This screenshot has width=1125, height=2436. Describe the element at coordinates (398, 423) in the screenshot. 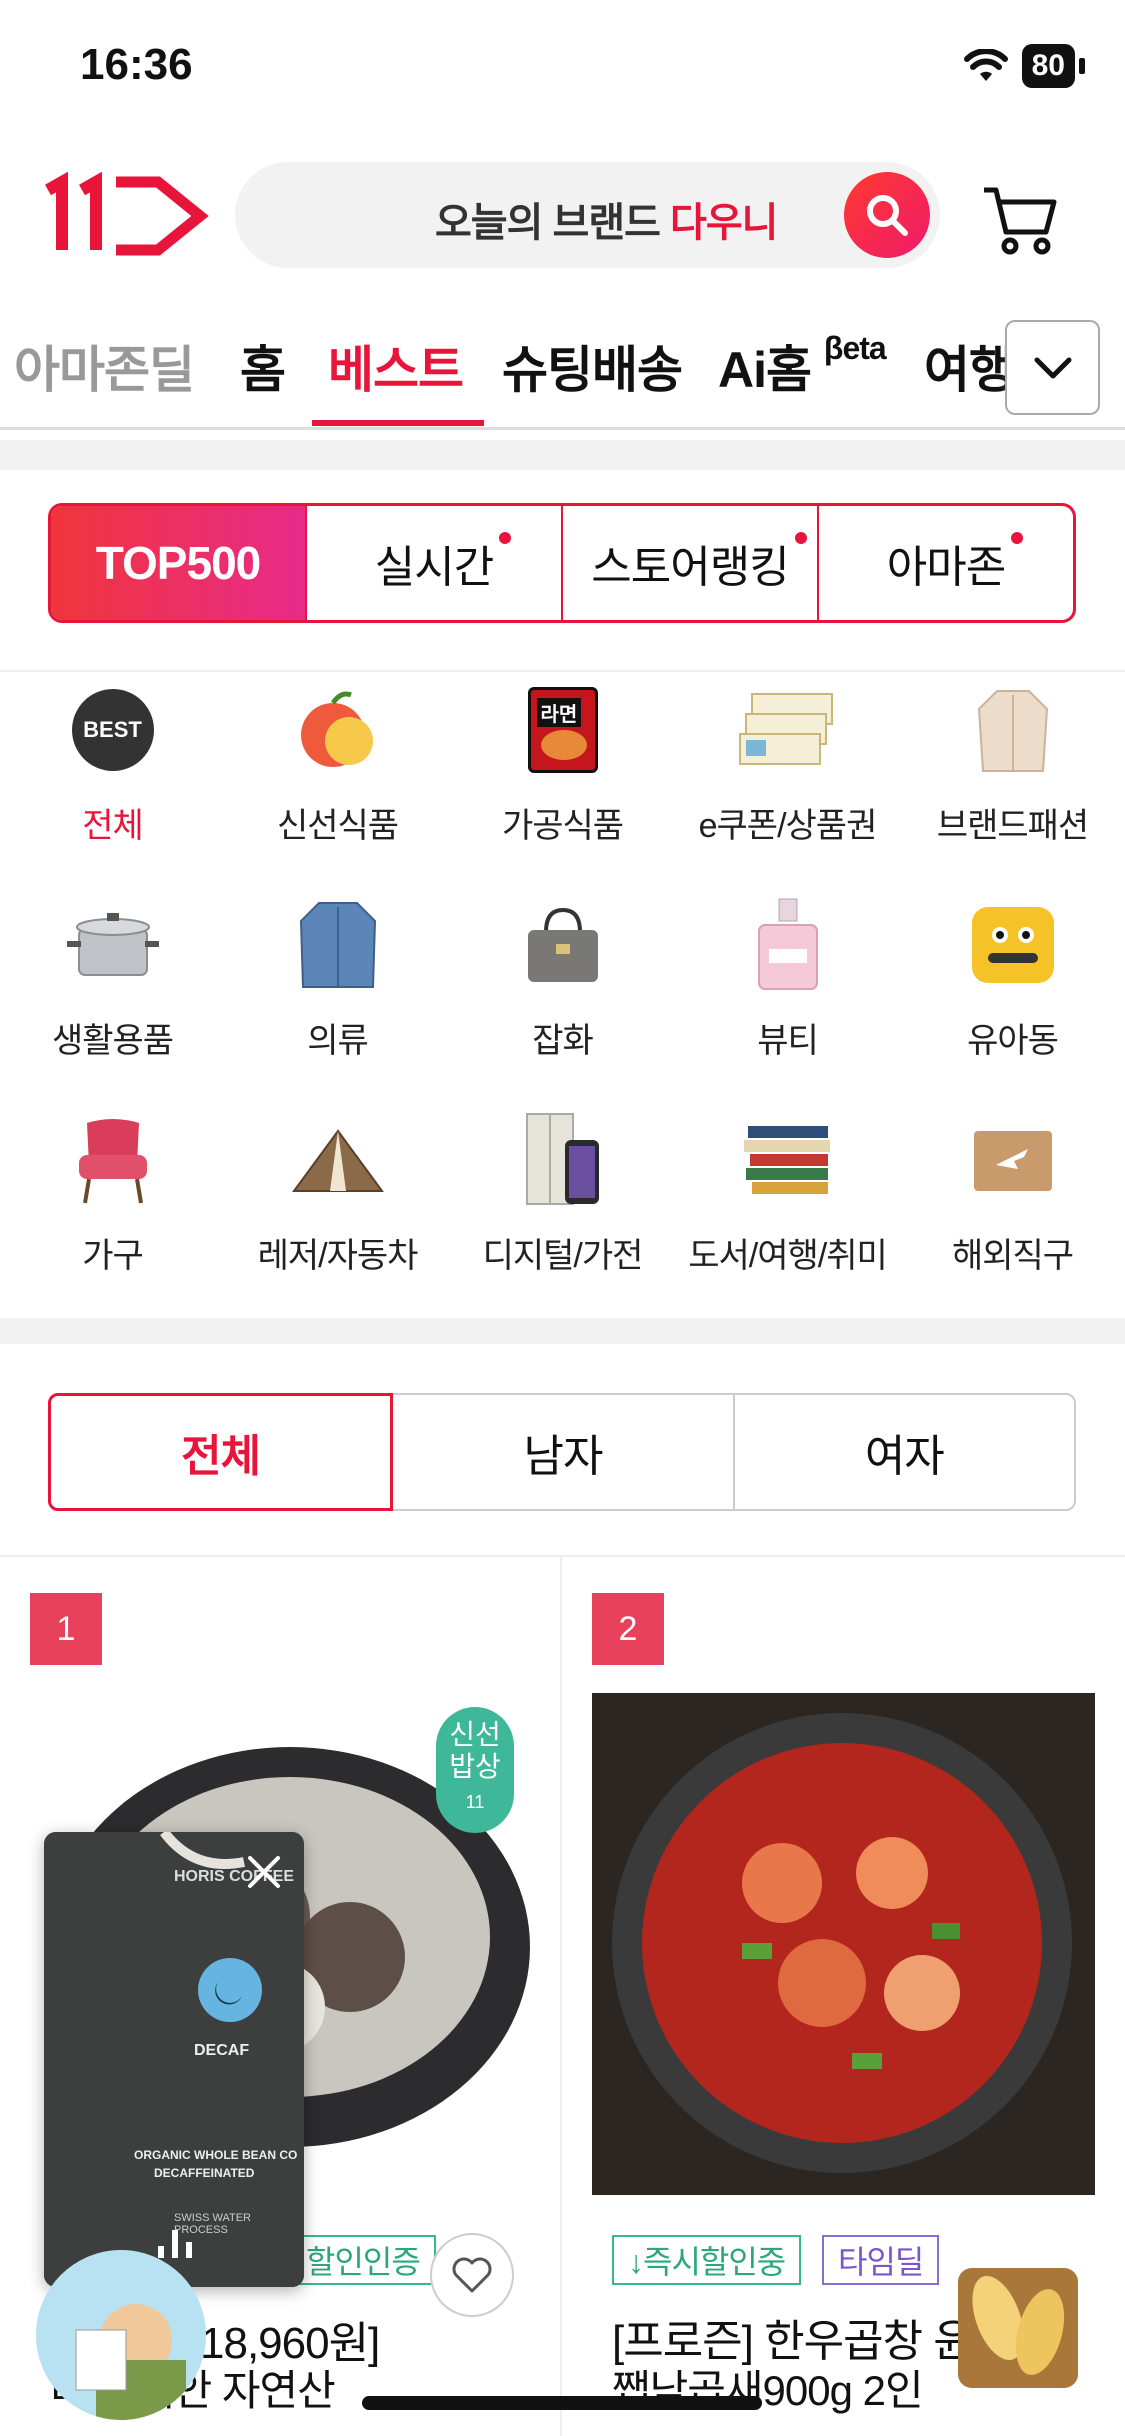

I see `active-tab-indicator` at that location.